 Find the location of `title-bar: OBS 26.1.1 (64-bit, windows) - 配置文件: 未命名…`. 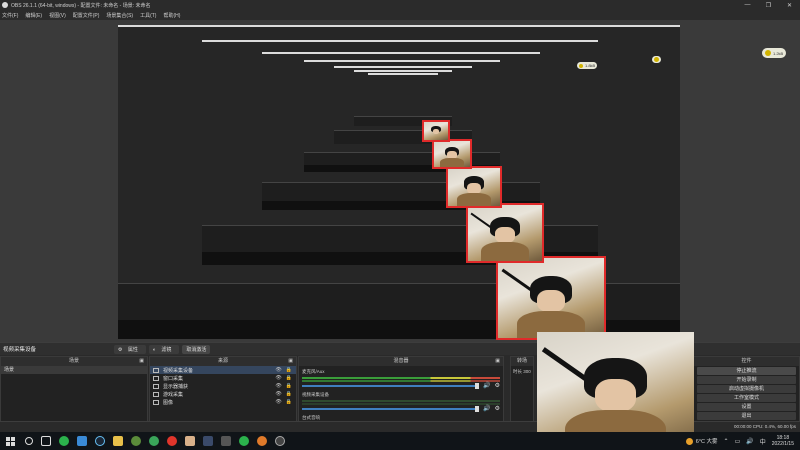

title-bar: OBS 26.1.1 (64-bit, windows) - 配置文件: 未命名… is located at coordinates (400, 5).